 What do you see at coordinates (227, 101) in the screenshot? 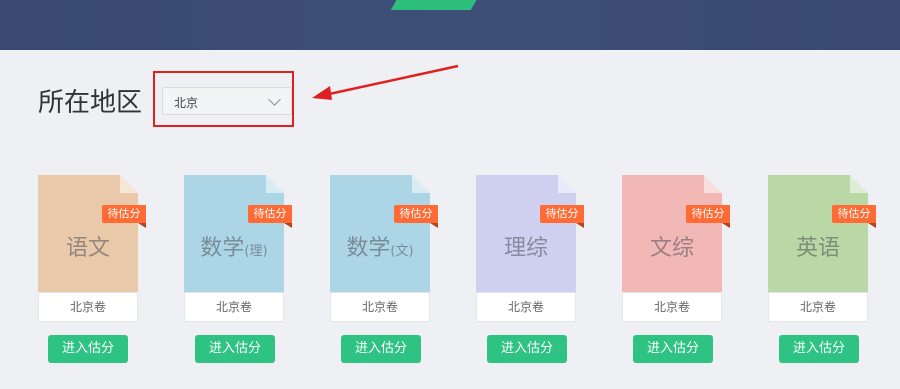
I see `region-select: 北京` at bounding box center [227, 101].